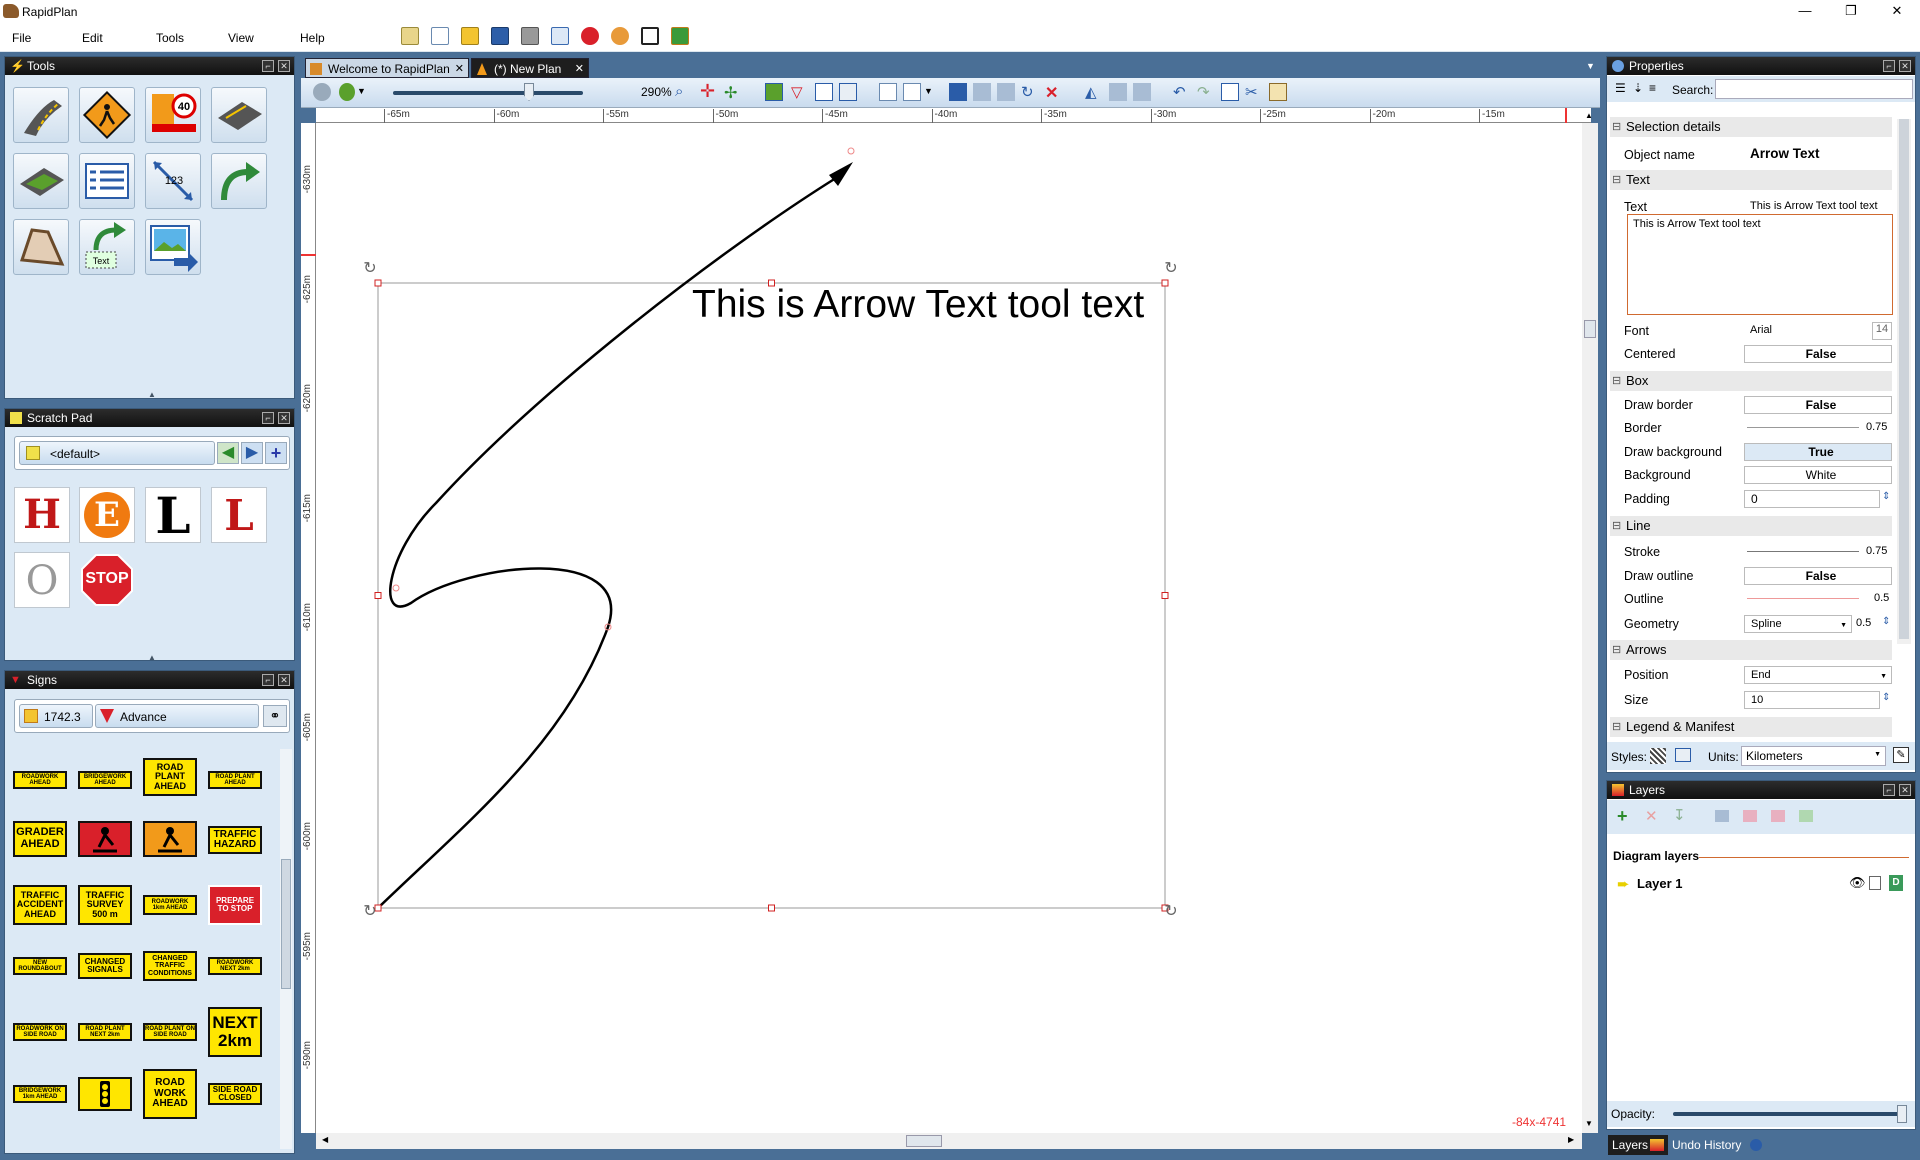  What do you see at coordinates (1882, 331) in the screenshot?
I see `font-size-value: 14` at bounding box center [1882, 331].